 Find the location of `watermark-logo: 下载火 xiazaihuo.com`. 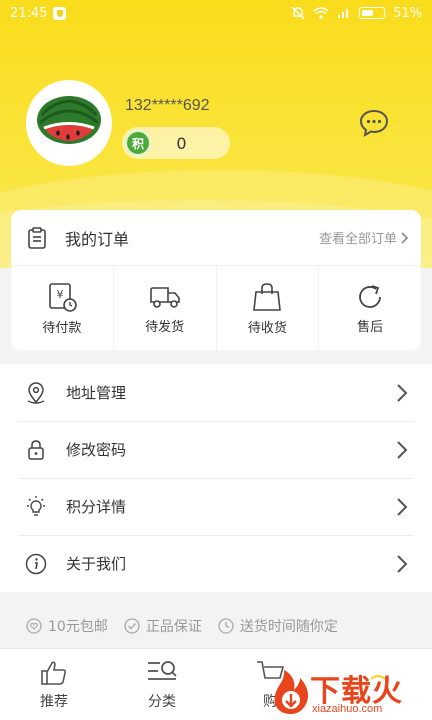

watermark-logo: 下载火 xiazaihuo.com is located at coordinates (351, 692).